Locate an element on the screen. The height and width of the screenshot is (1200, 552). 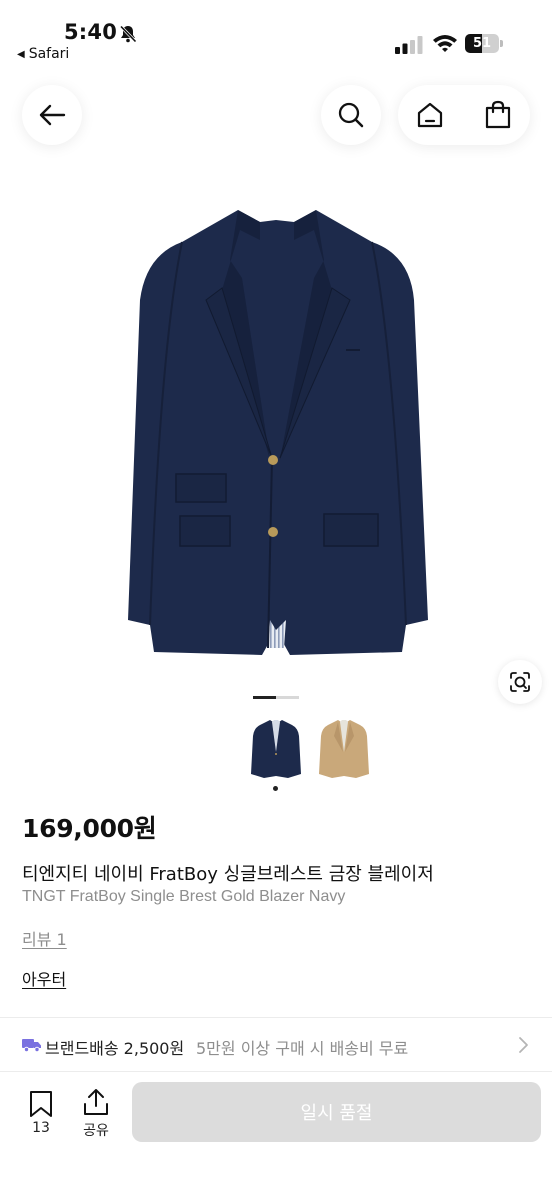
back-app-label: Safari is located at coordinates (49, 54).